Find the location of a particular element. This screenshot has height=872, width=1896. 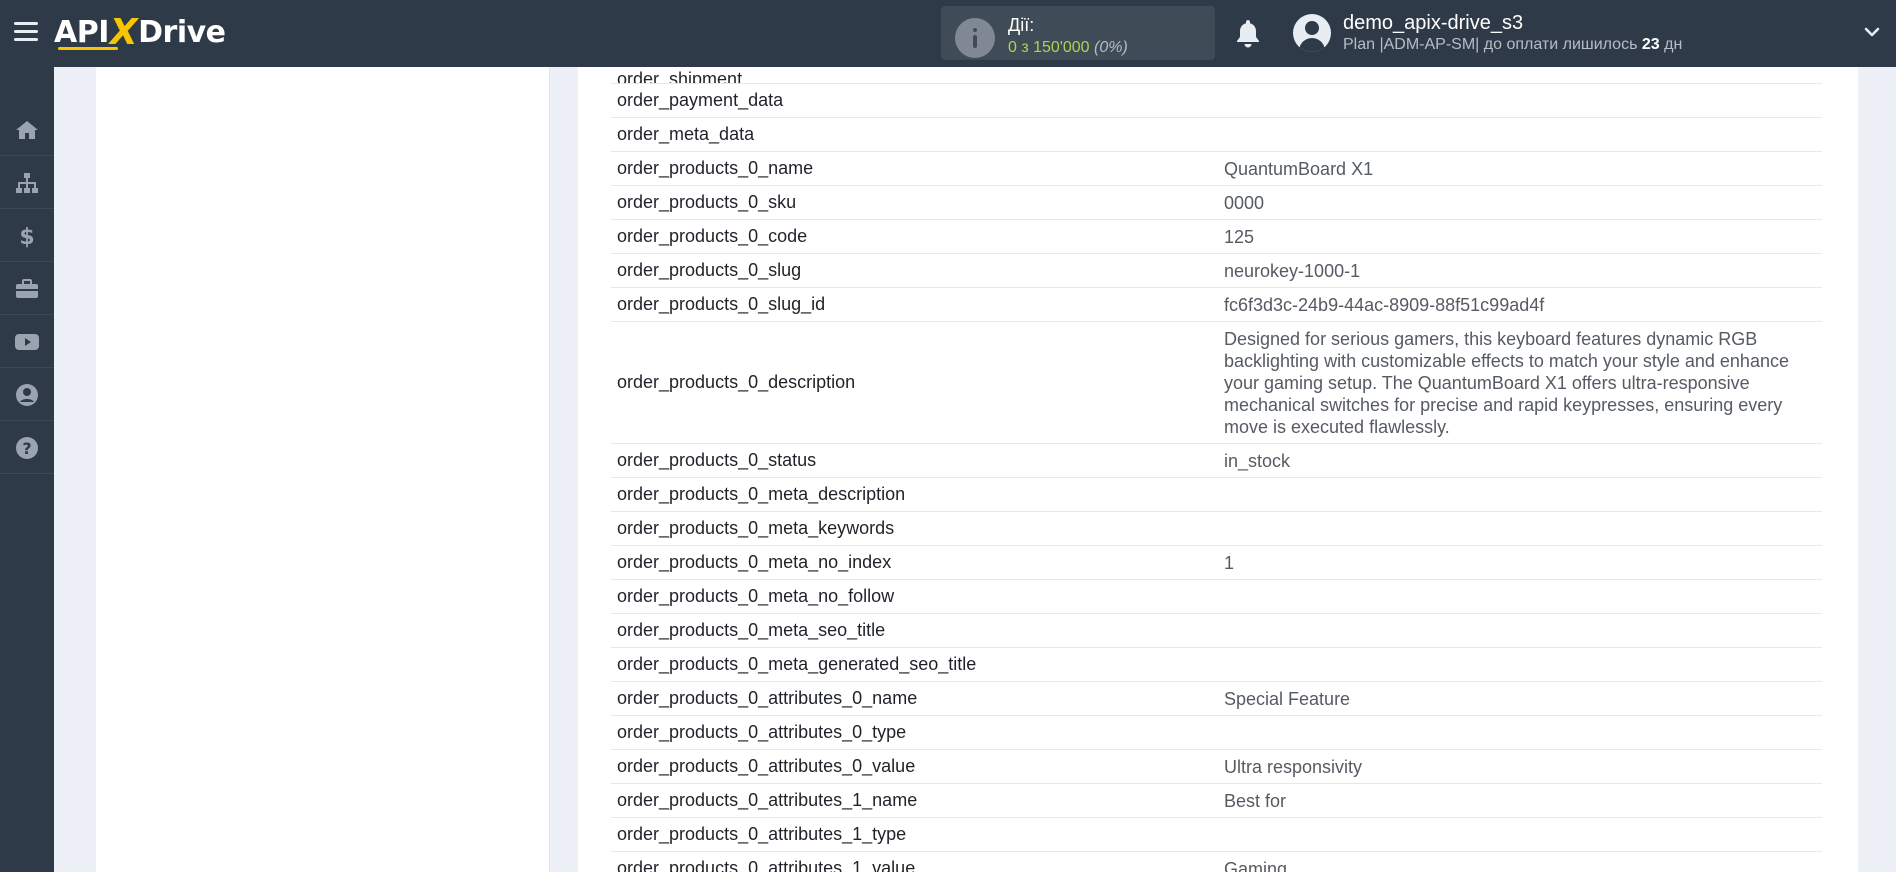

nav-connections is located at coordinates (27, 183).